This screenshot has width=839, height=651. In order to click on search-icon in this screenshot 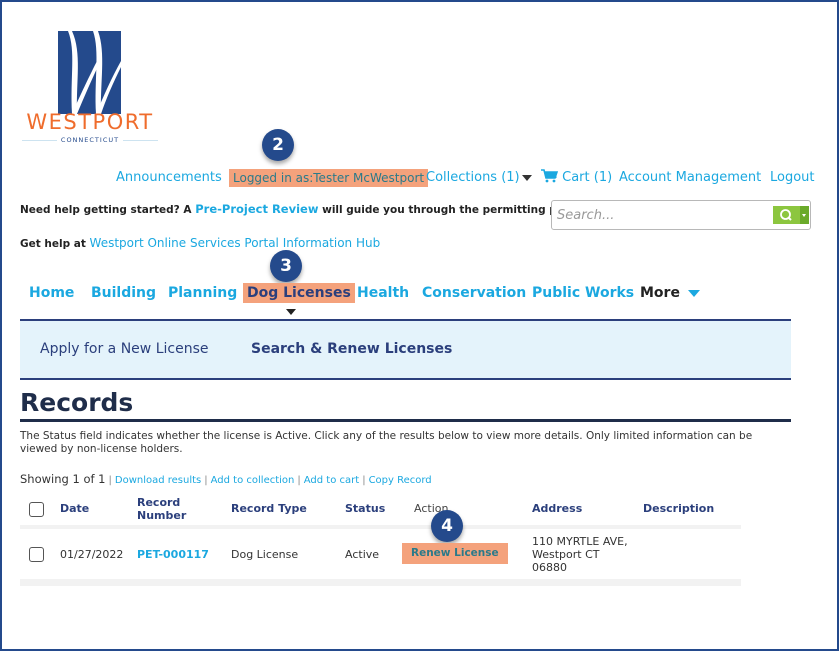, I will do `click(786, 215)`.